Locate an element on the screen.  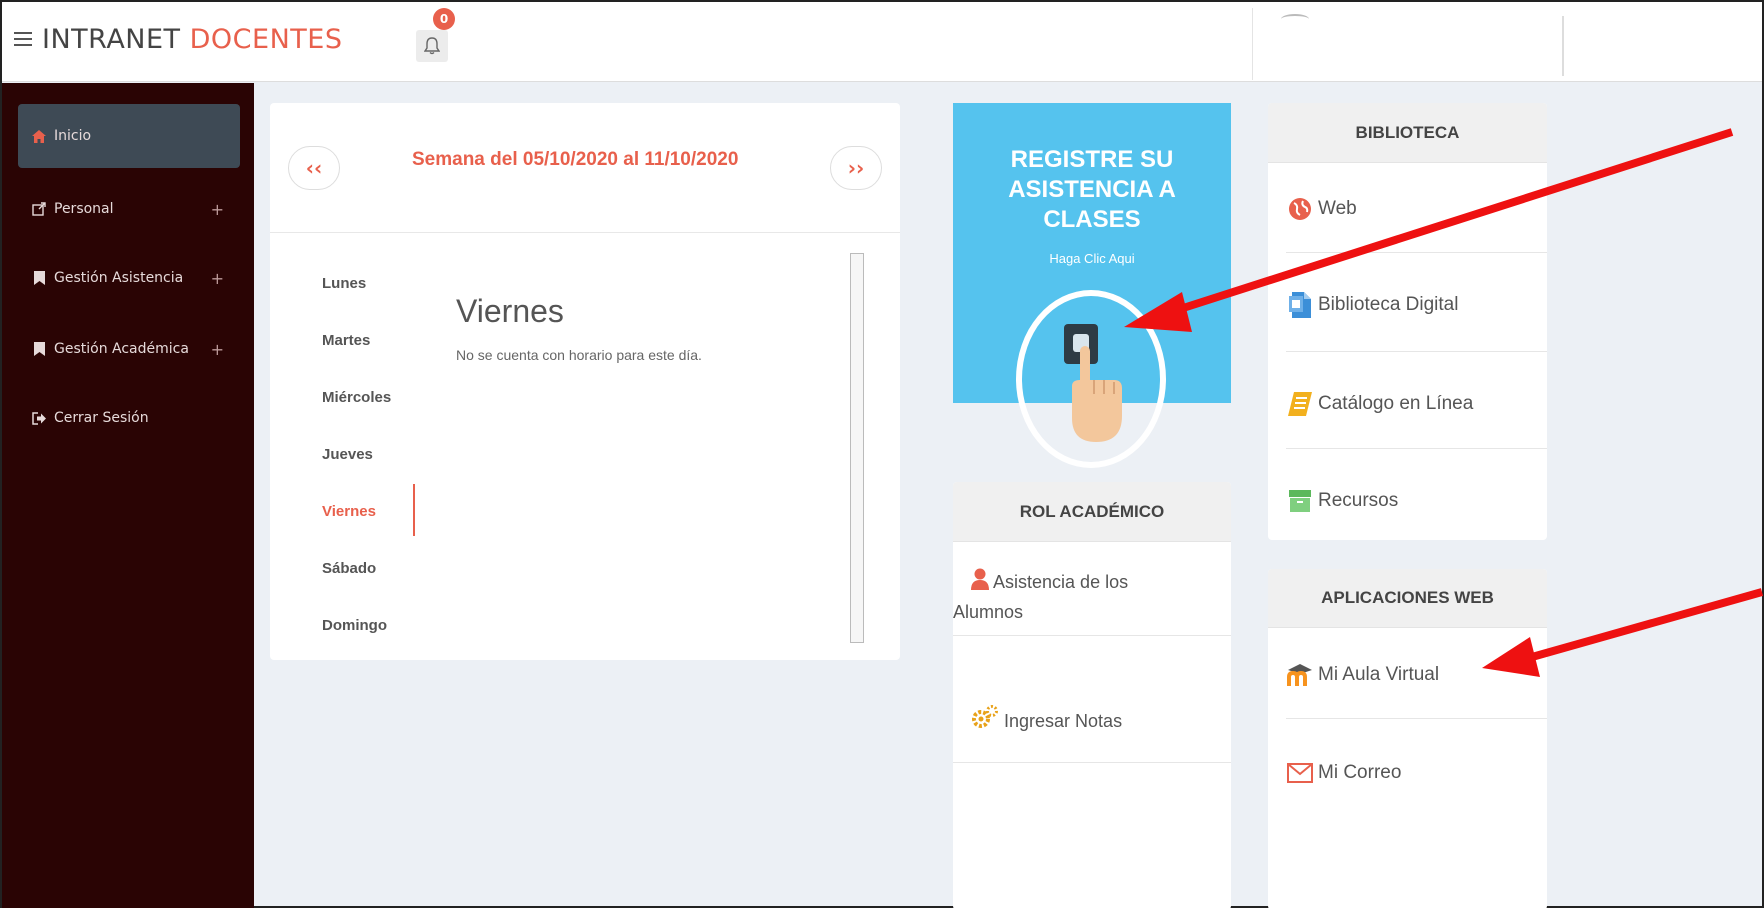
selected-day-title: Viernes is located at coordinates (510, 311).